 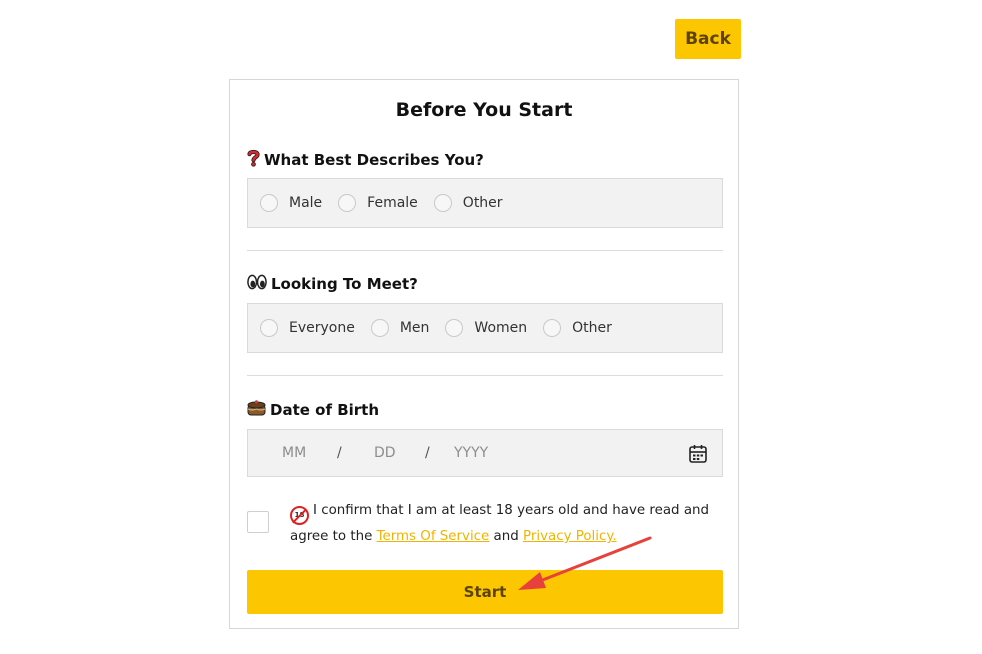 I want to click on dob-label: Date of Birth, so click(x=313, y=409).